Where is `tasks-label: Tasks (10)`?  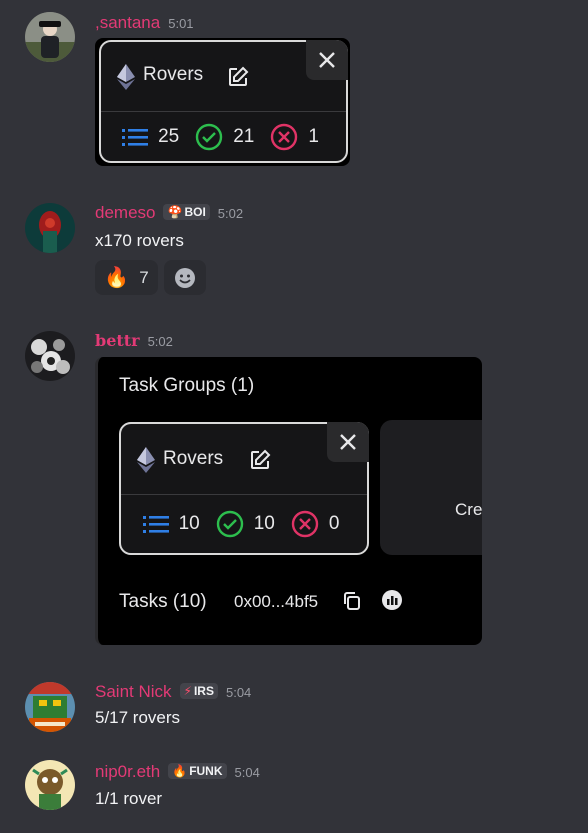
tasks-label: Tasks (10) is located at coordinates (163, 601).